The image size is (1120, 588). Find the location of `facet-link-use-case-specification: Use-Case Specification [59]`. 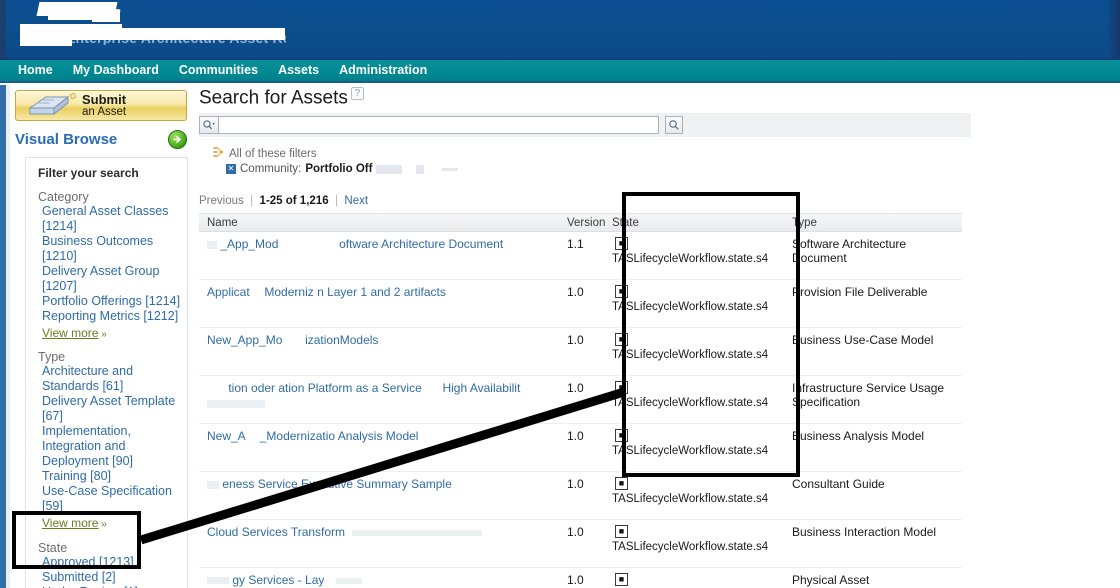

facet-link-use-case-specification: Use-Case Specification [59] is located at coordinates (109, 499).